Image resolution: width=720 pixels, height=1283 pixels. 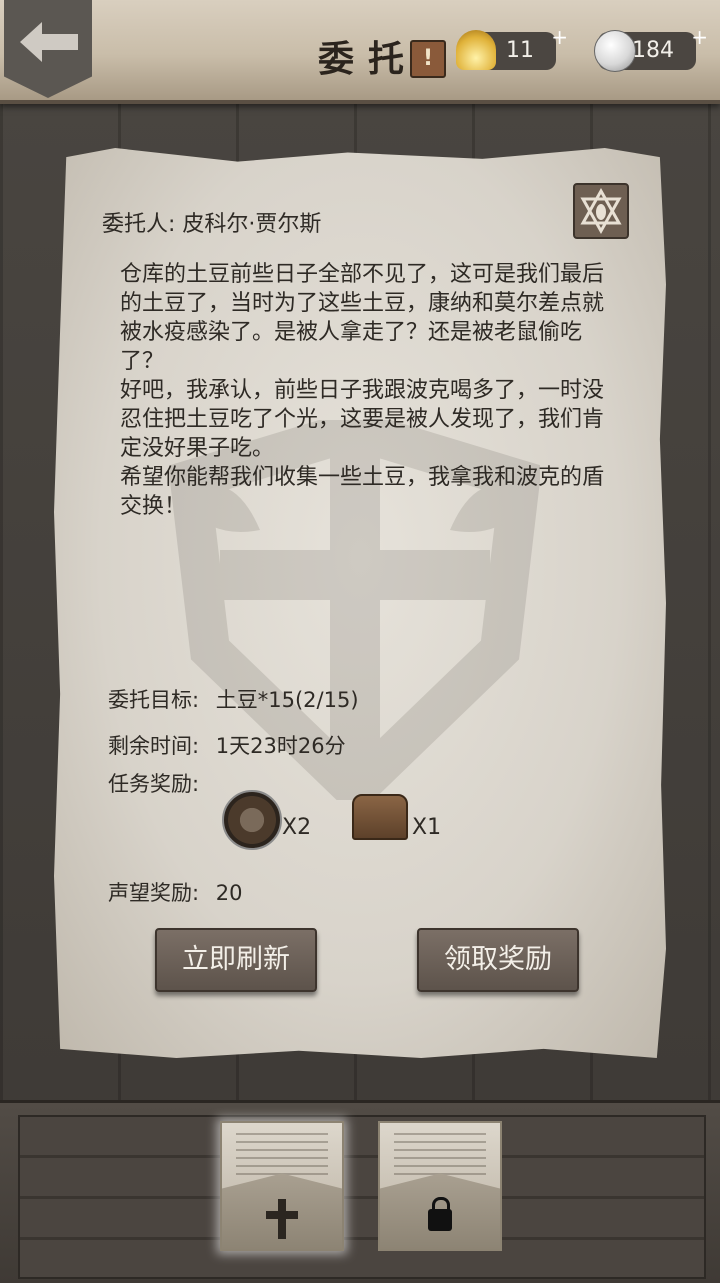 I want to click on reputation-value: 20, so click(x=229, y=893).